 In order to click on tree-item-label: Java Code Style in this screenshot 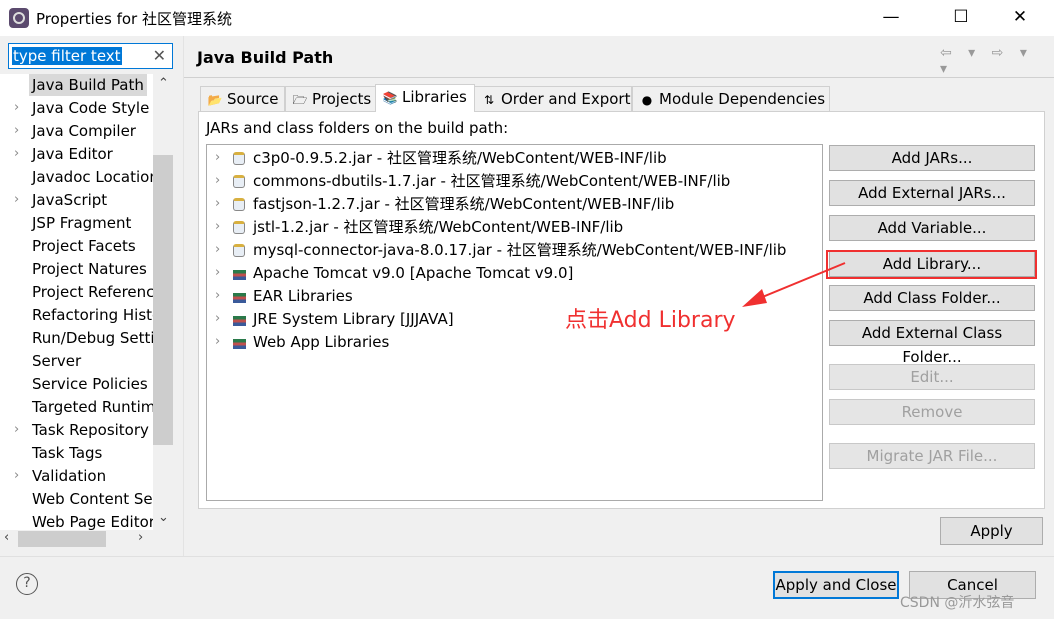, I will do `click(91, 108)`.